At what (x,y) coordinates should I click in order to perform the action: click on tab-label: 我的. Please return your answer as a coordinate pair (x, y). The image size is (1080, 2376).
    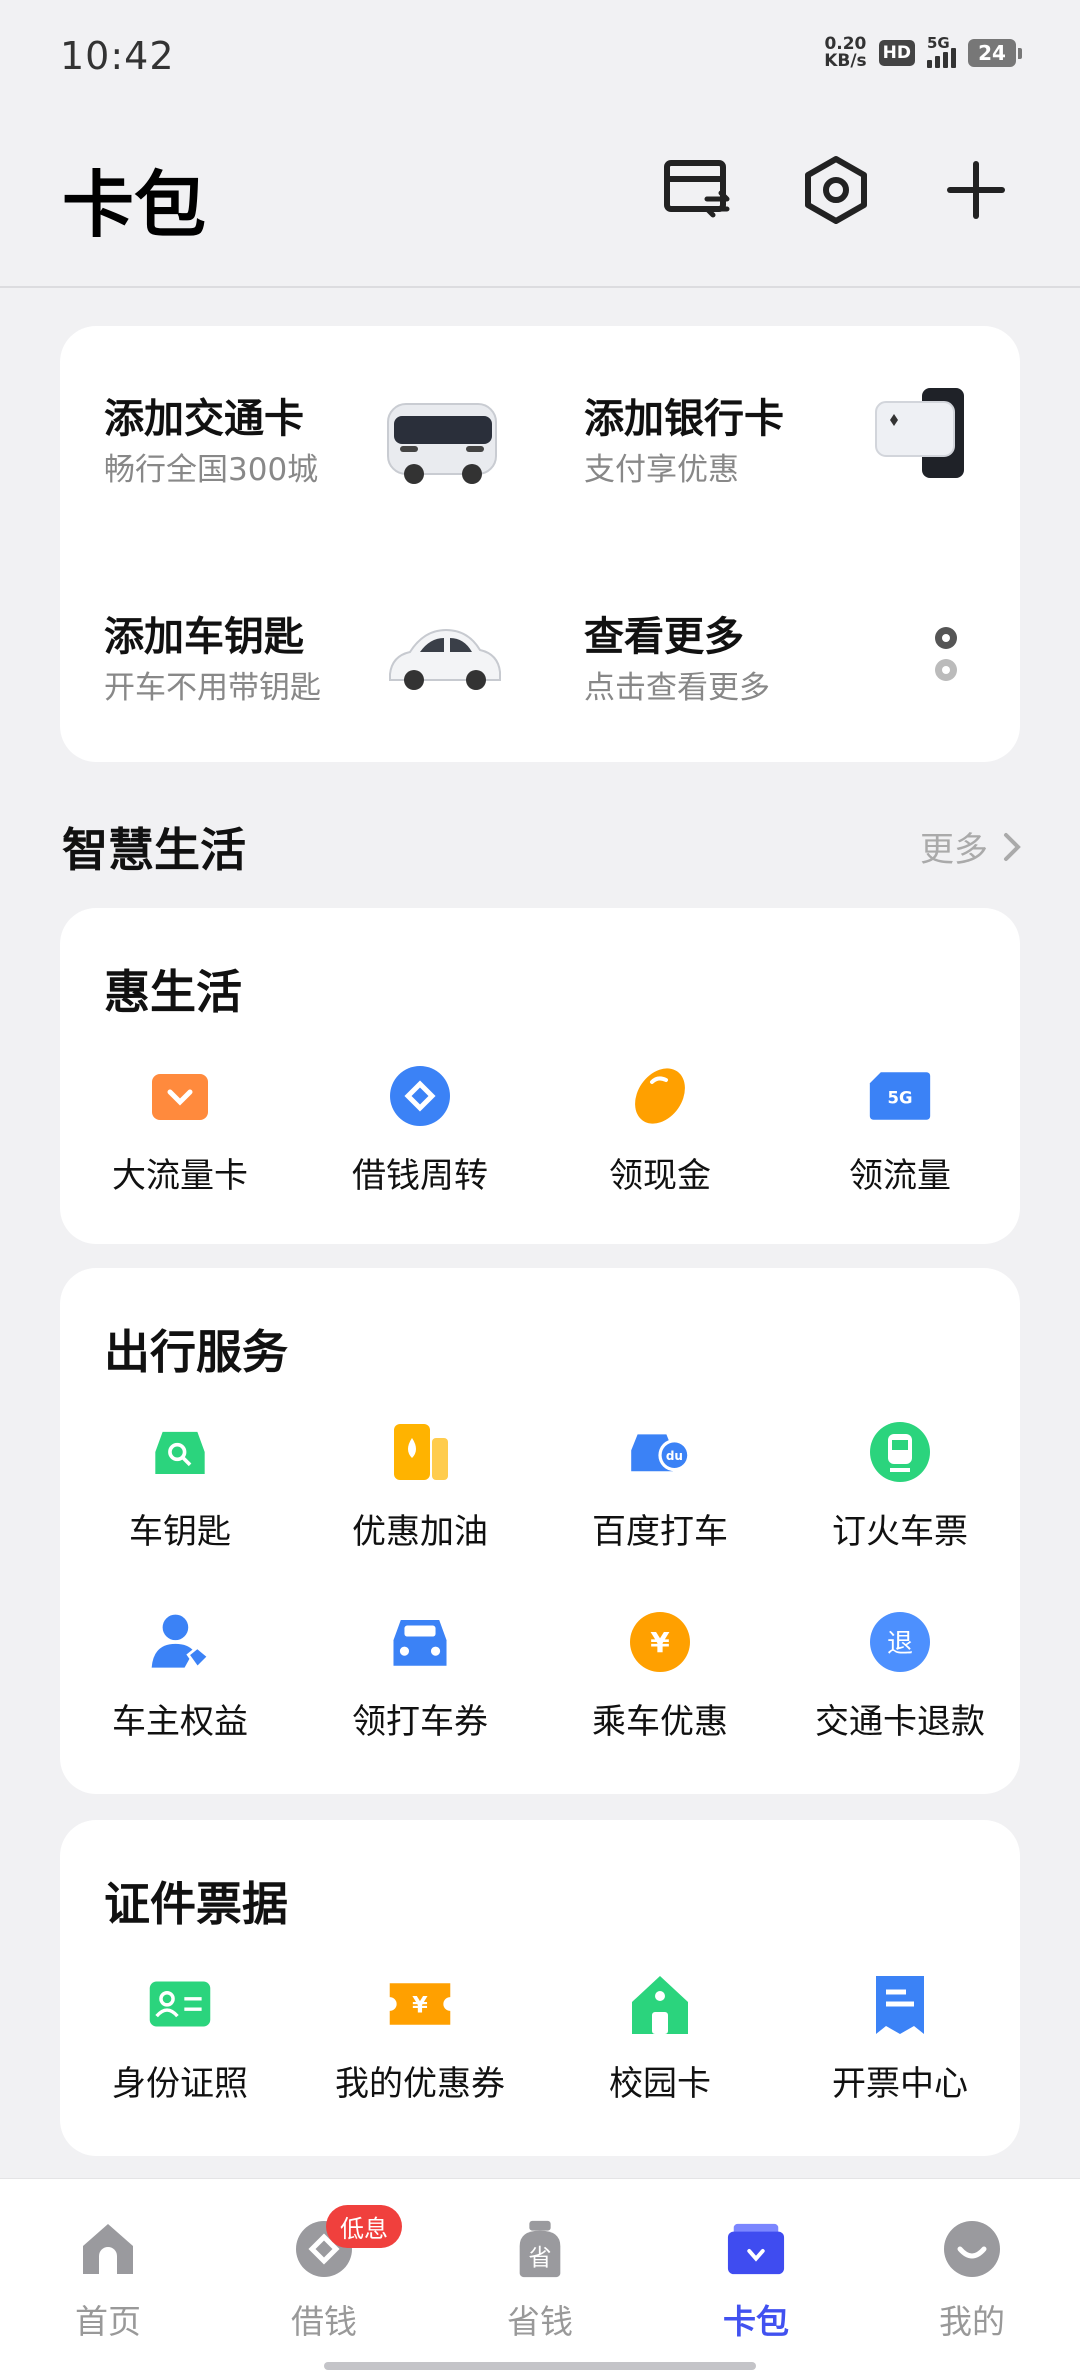
    Looking at the image, I should click on (972, 2321).